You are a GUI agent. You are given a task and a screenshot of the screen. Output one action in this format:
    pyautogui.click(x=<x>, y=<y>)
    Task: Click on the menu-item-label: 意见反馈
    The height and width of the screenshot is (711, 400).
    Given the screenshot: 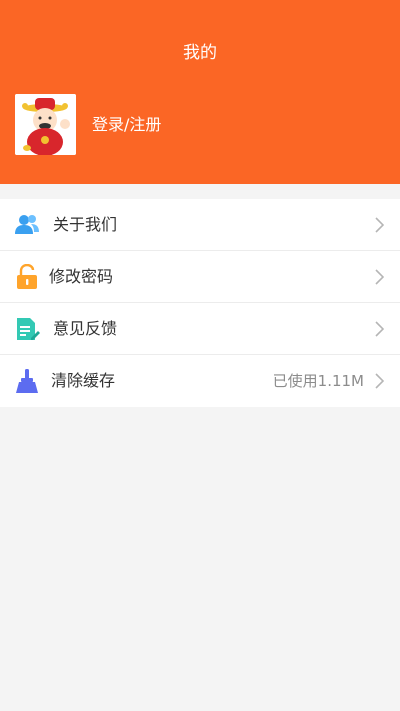 What is the action you would take?
    pyautogui.click(x=85, y=328)
    